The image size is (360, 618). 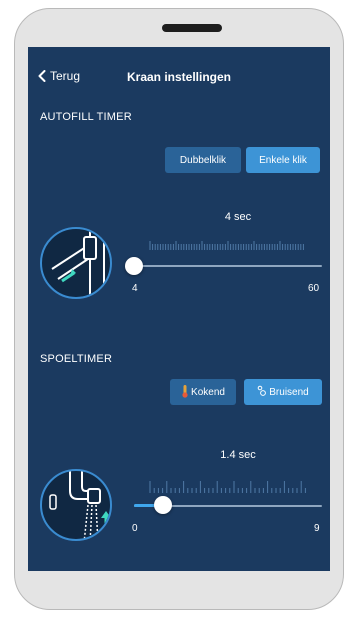 What do you see at coordinates (134, 266) in the screenshot?
I see `autofill-slider-knob` at bounding box center [134, 266].